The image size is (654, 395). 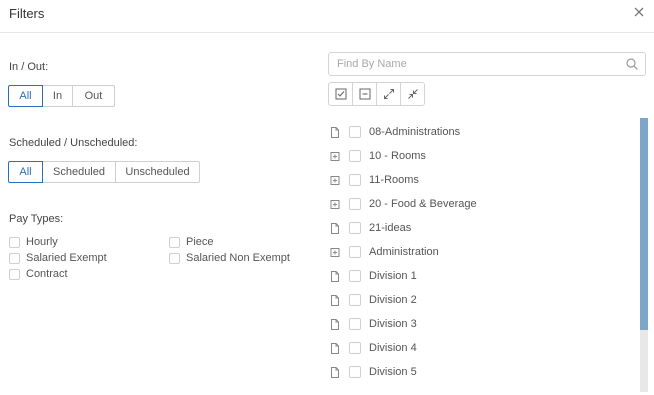 I want to click on tree-row: 20 - Food & Beverage, so click(x=480, y=204).